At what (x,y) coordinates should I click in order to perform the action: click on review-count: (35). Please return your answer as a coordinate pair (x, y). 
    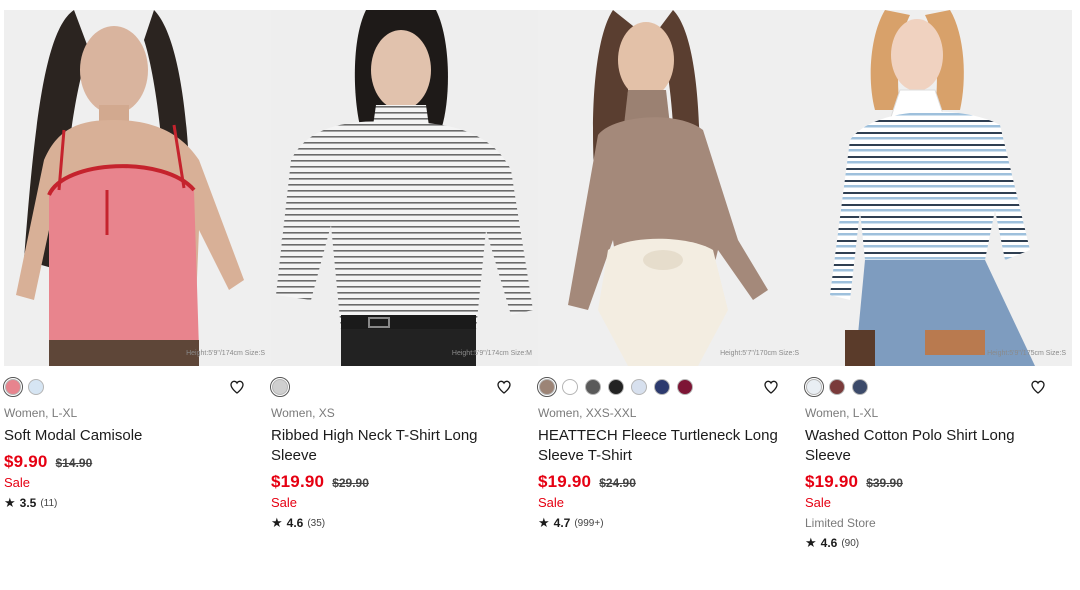
    Looking at the image, I should click on (316, 523).